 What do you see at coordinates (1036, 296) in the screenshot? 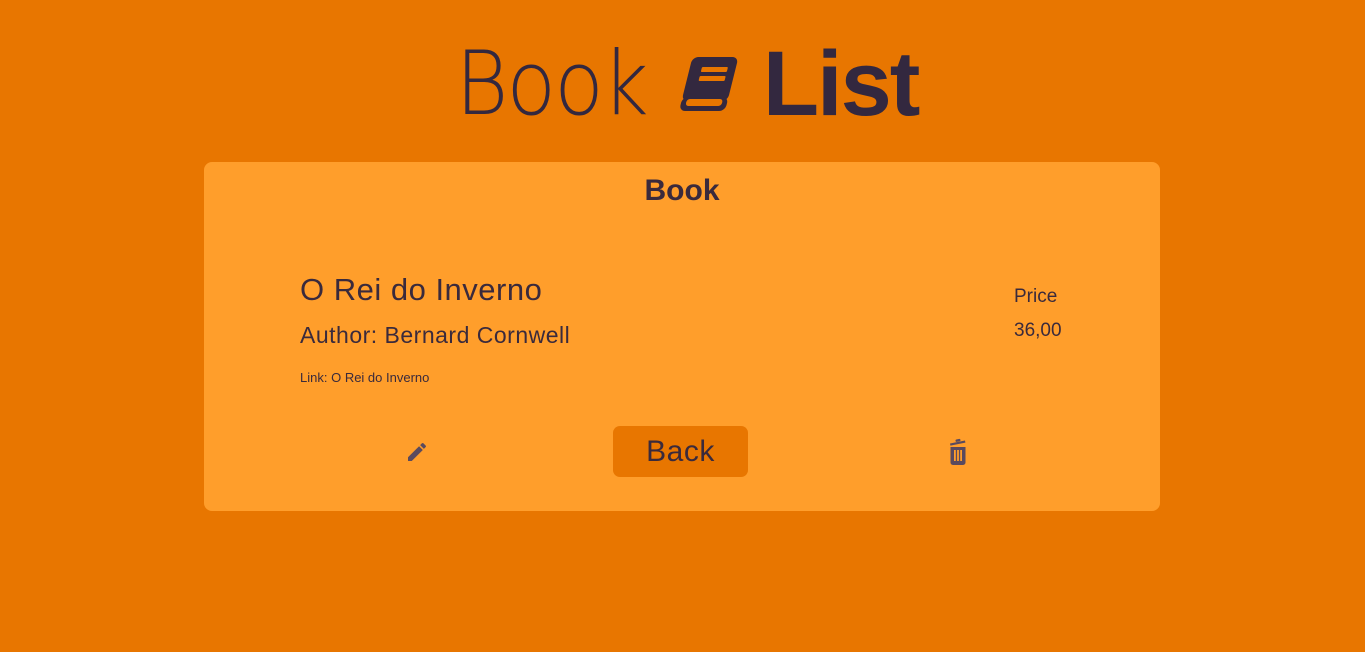
I see `price-label: Price` at bounding box center [1036, 296].